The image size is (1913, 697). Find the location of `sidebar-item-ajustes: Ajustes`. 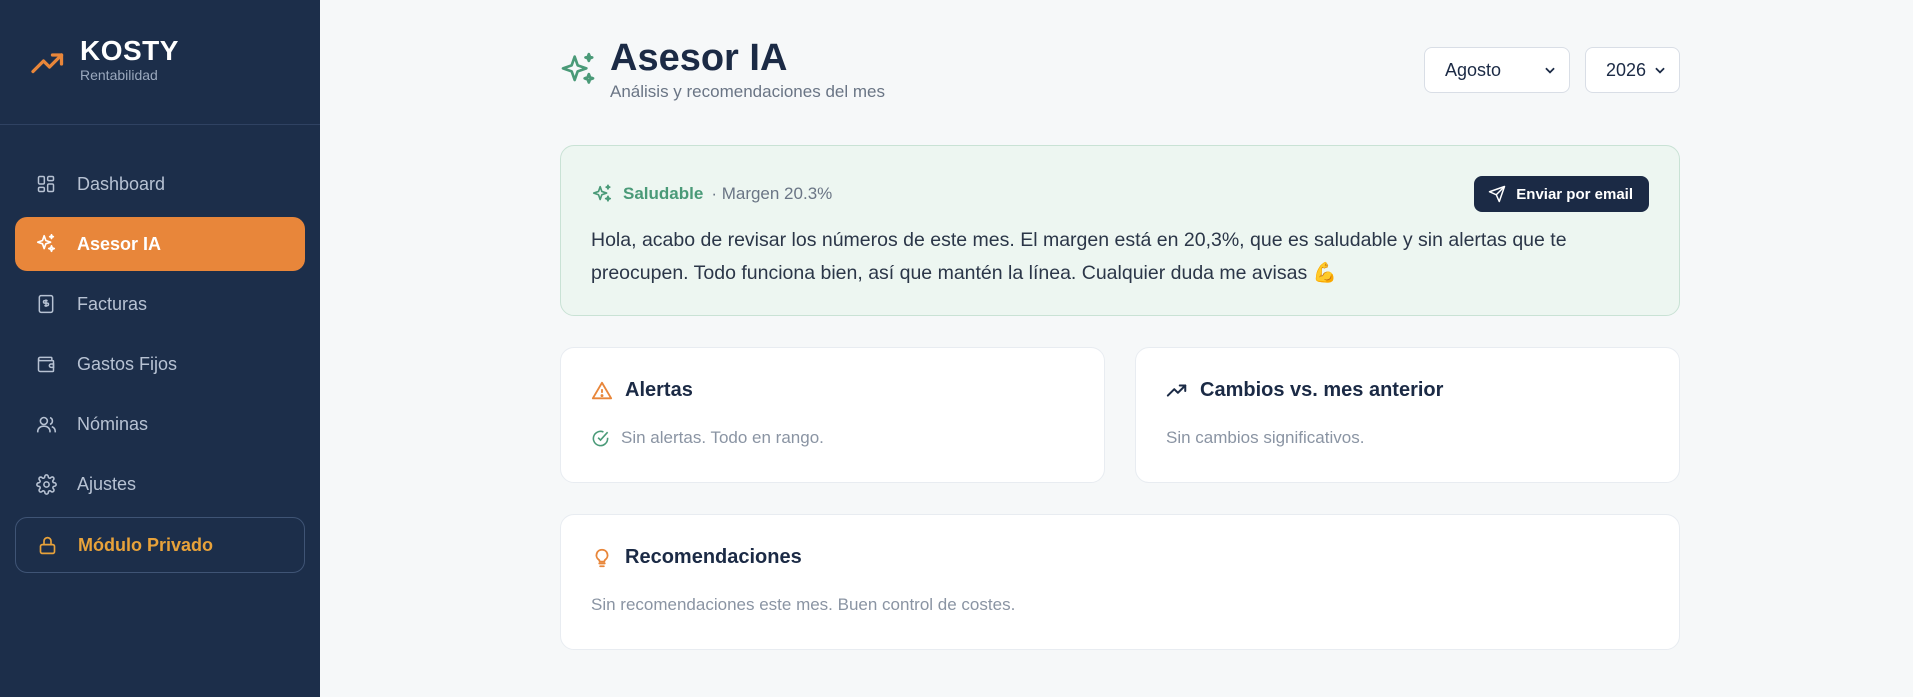

sidebar-item-ajustes: Ajustes is located at coordinates (160, 484).